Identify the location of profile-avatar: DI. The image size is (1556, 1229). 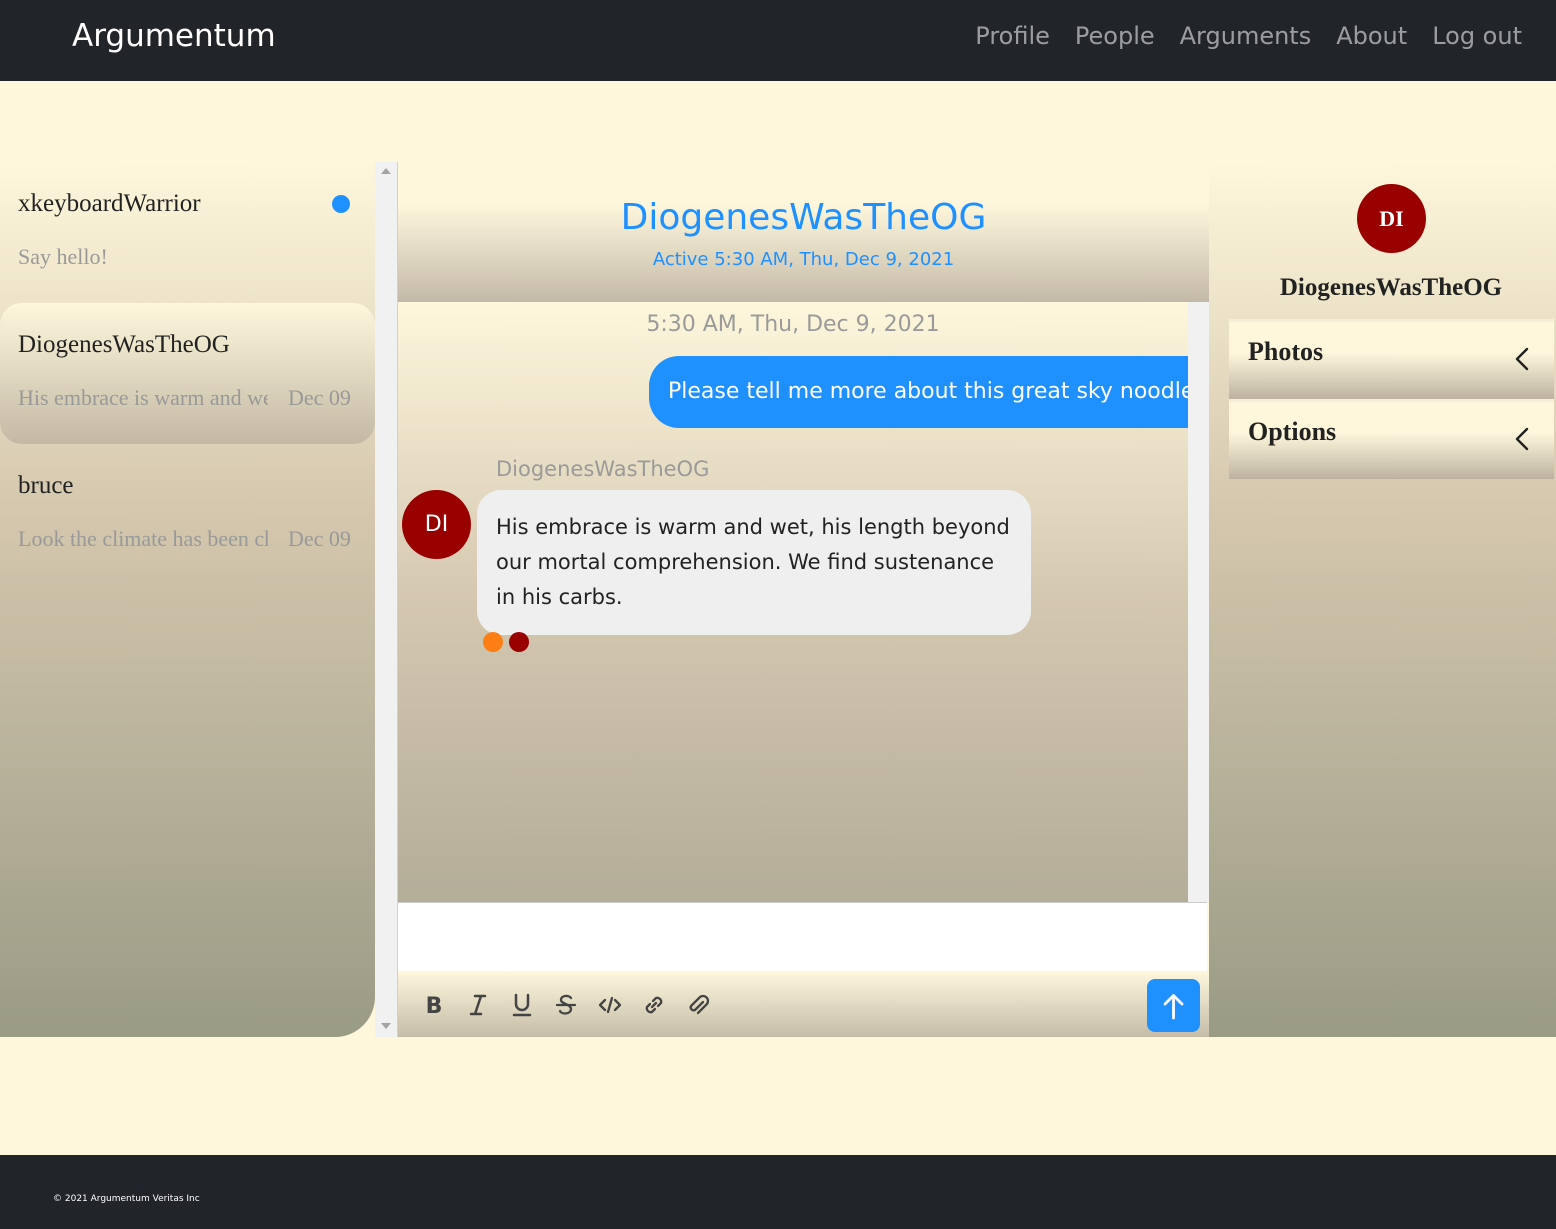
(1391, 218).